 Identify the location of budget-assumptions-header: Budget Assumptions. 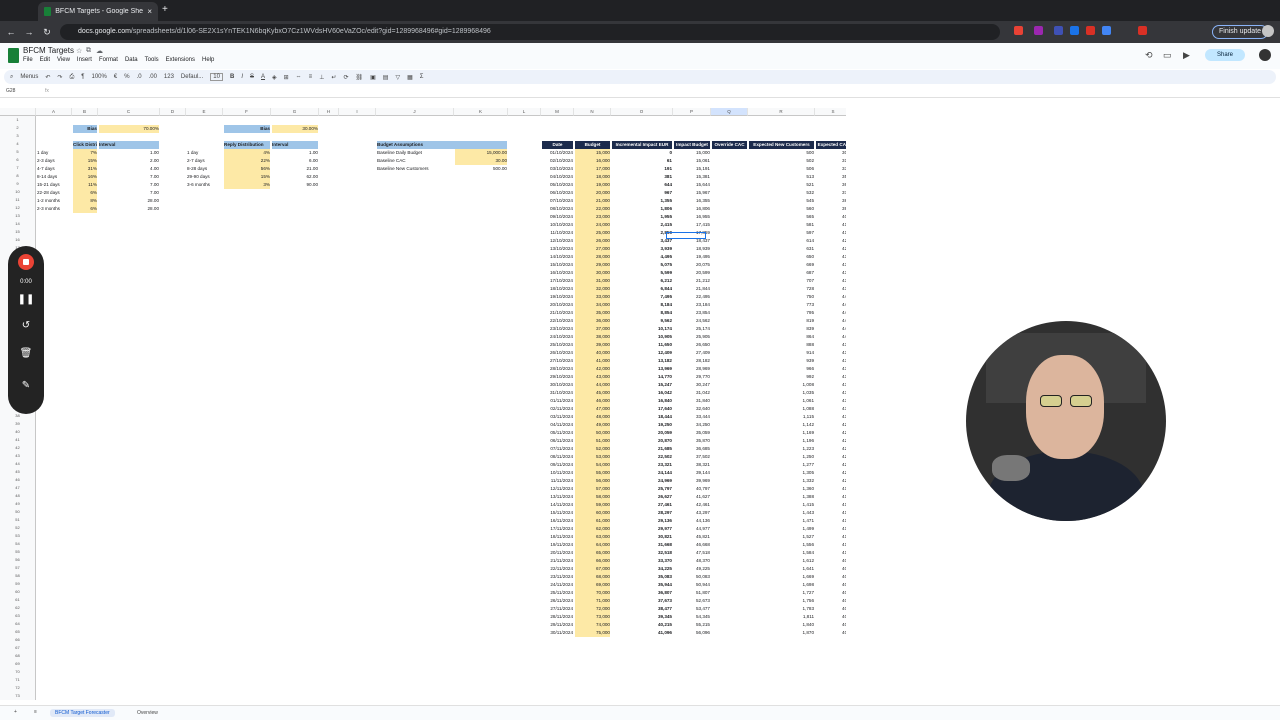
(442, 144).